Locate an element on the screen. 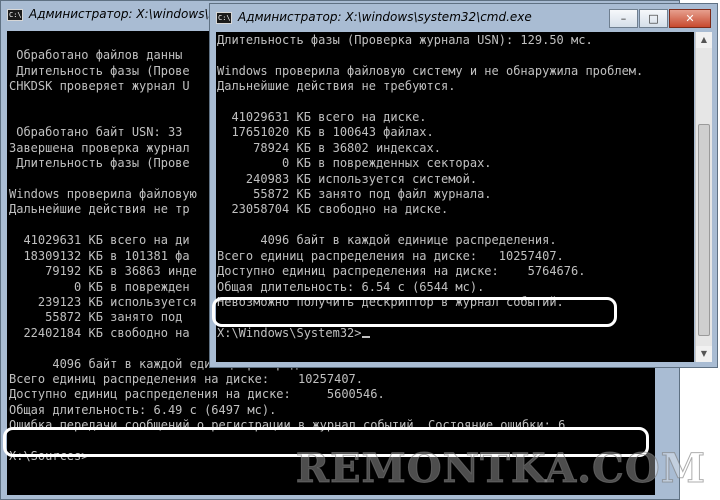  back-window-line: 22402184 КБ свободно на is located at coordinates (99, 332).